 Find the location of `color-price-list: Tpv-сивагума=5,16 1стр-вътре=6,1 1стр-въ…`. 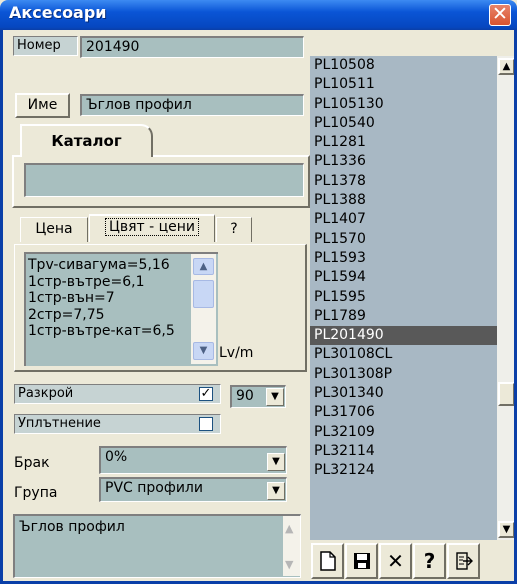

color-price-list: Tpv-сивагума=5,16 1стр-вътре=6,1 1стр-въ… is located at coordinates (121, 309).